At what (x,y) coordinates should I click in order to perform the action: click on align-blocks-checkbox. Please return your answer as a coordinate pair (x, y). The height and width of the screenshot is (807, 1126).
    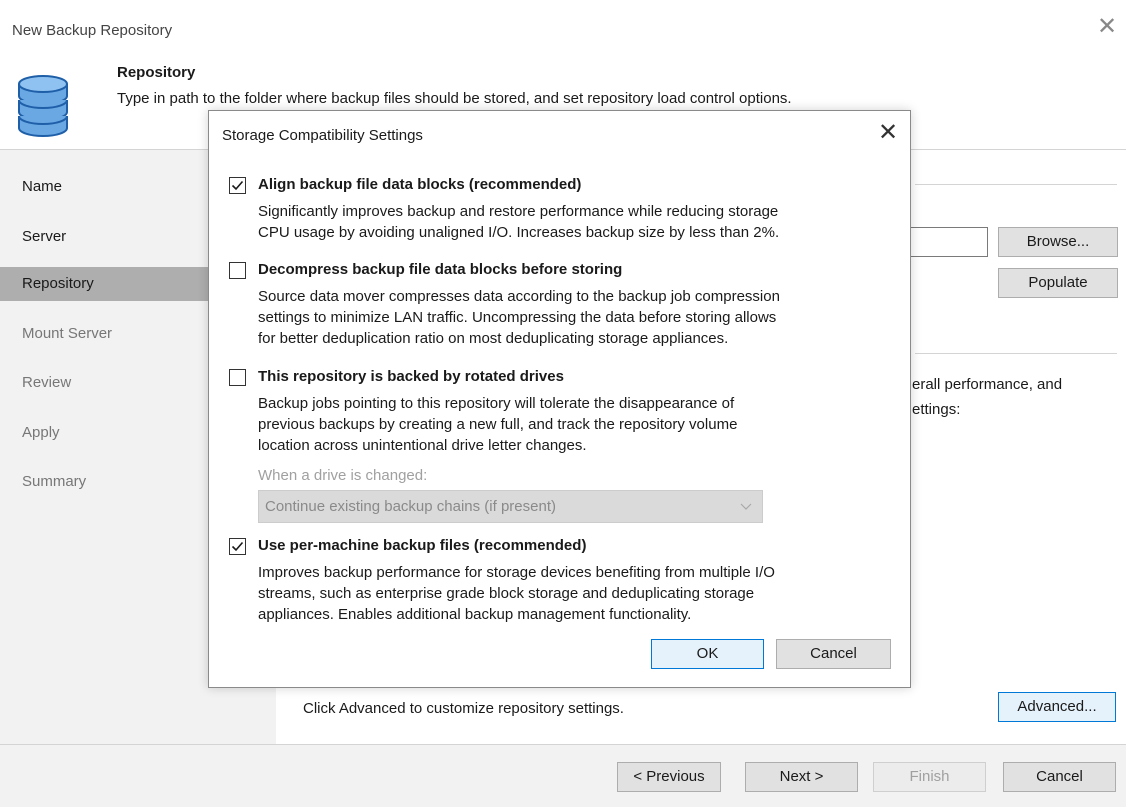
    Looking at the image, I should click on (237, 185).